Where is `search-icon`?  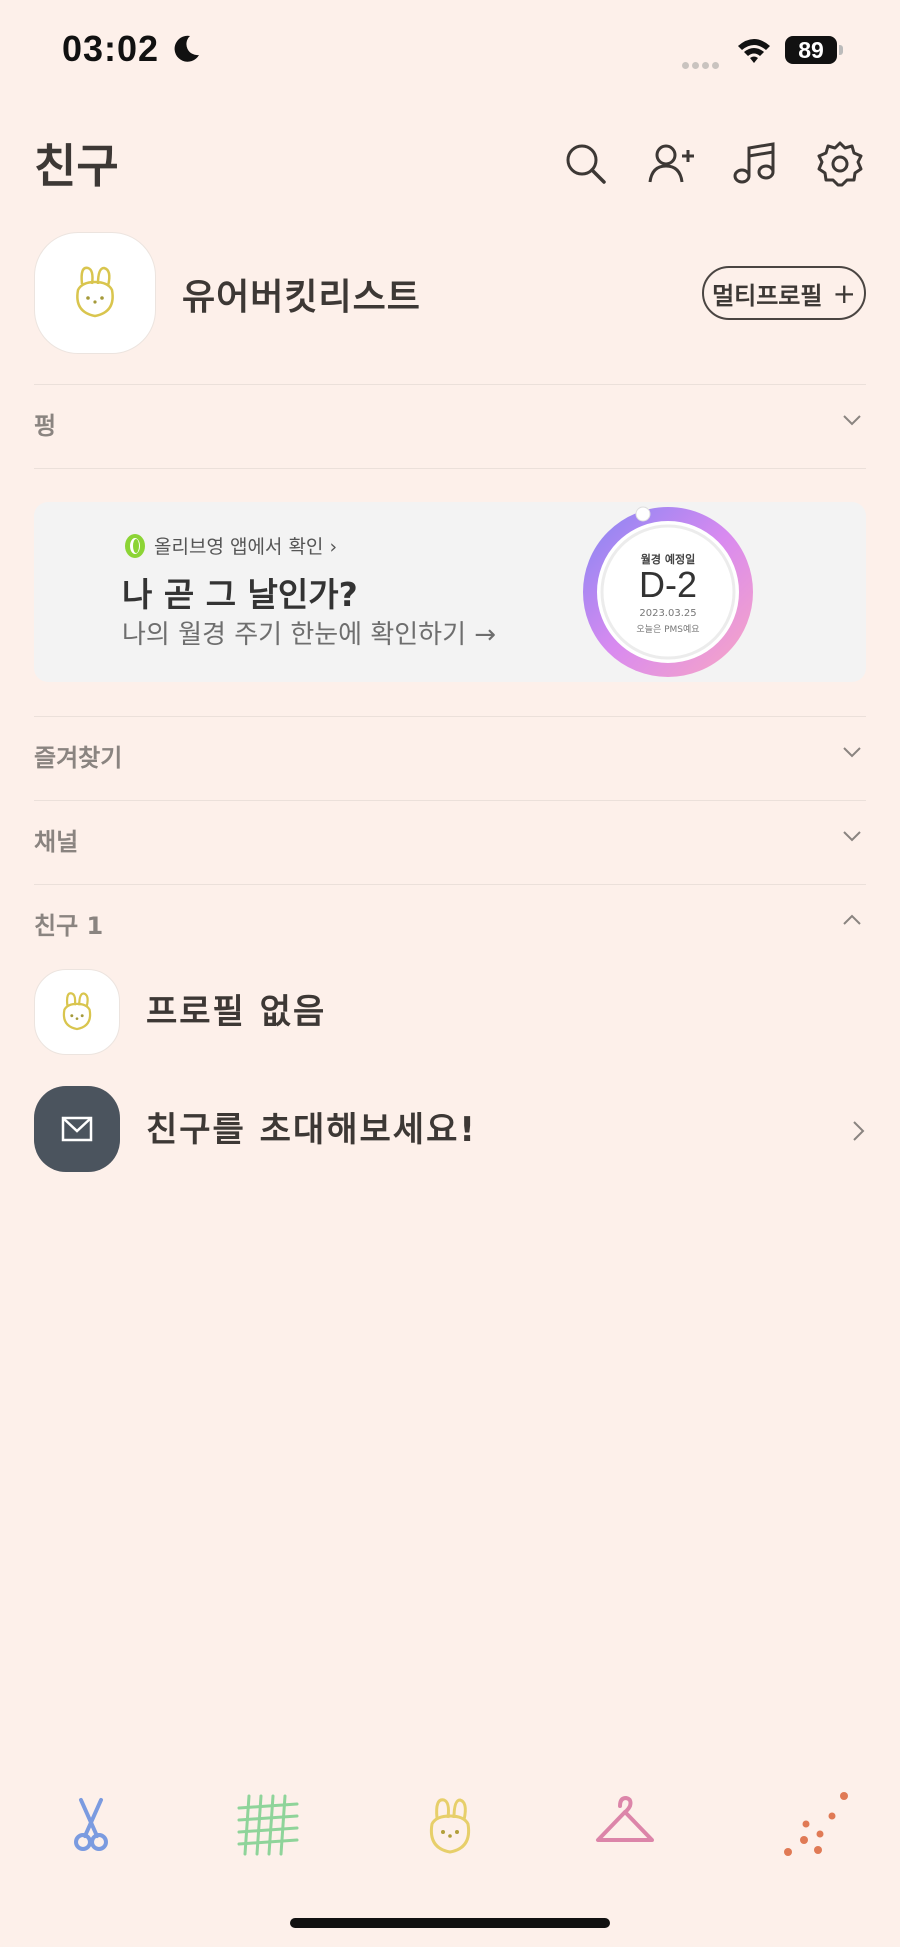
search-icon is located at coordinates (586, 164).